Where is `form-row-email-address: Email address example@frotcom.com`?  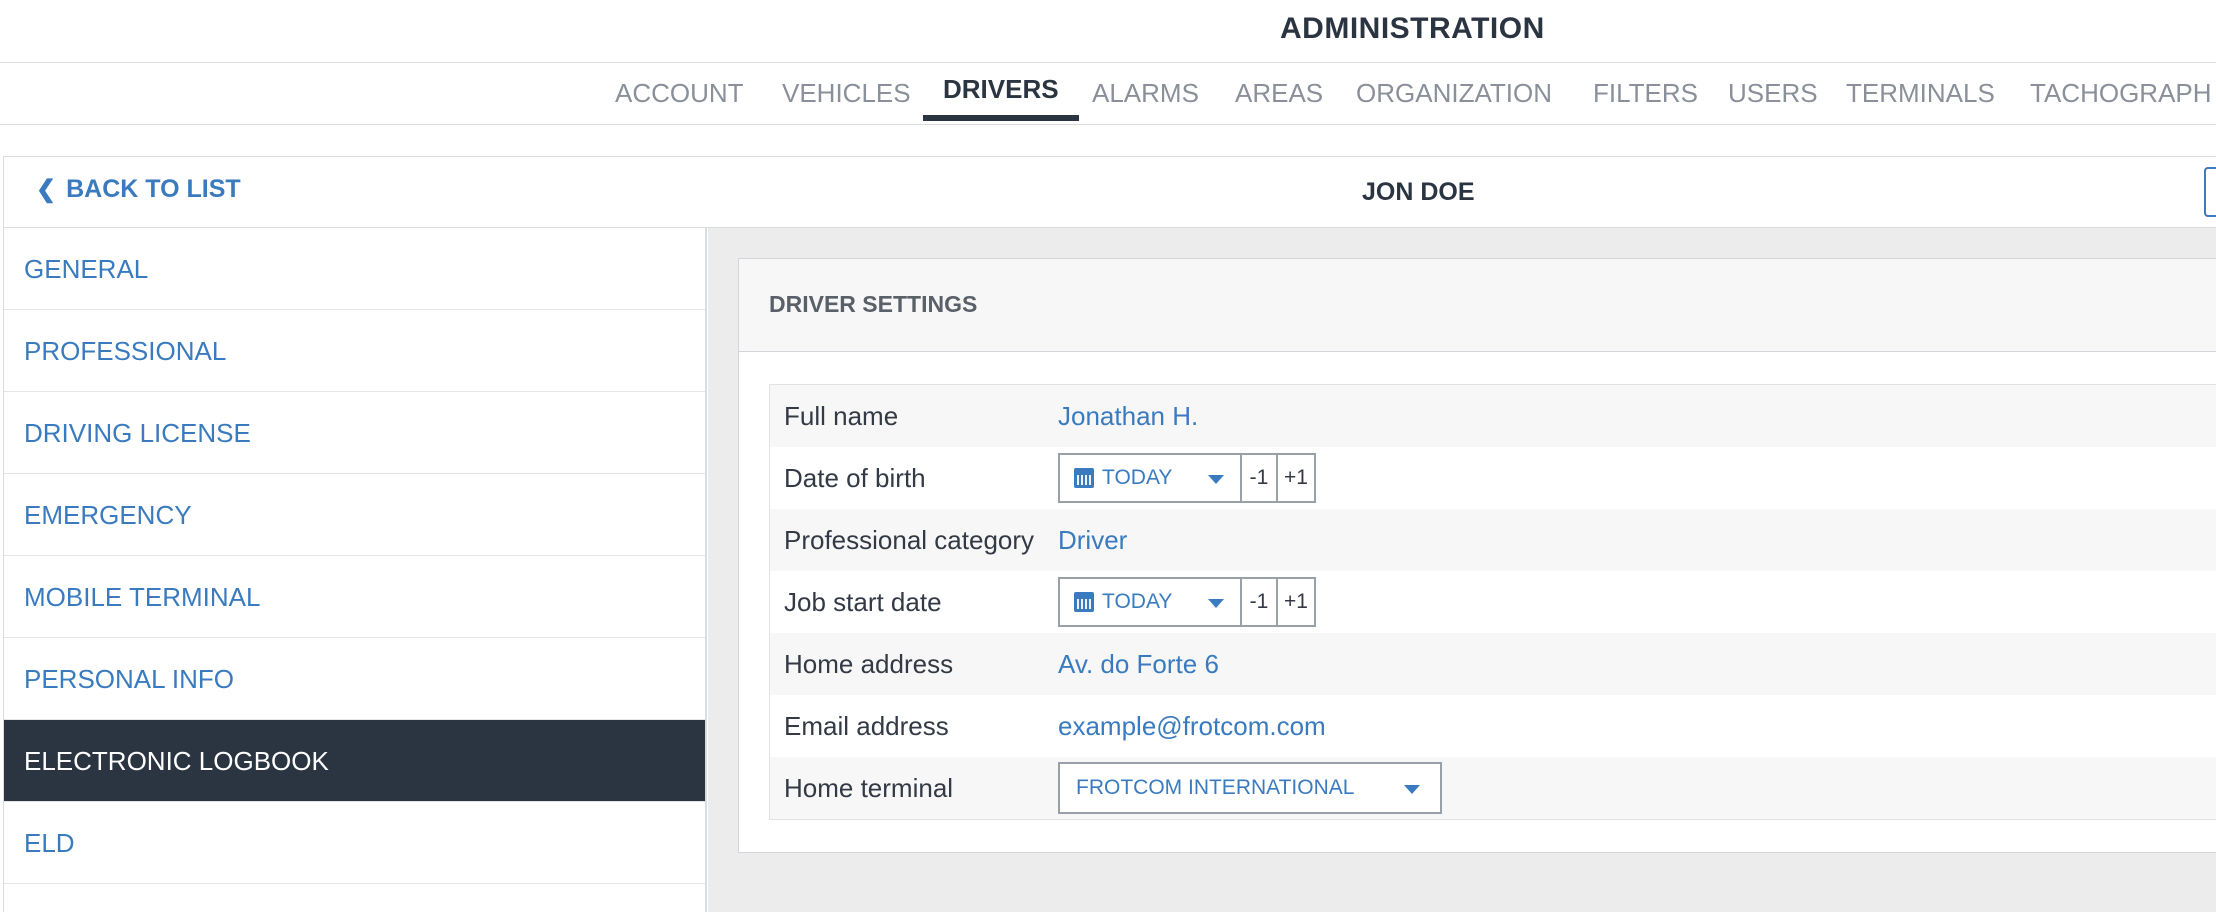 form-row-email-address: Email address example@frotcom.com is located at coordinates (1493, 726).